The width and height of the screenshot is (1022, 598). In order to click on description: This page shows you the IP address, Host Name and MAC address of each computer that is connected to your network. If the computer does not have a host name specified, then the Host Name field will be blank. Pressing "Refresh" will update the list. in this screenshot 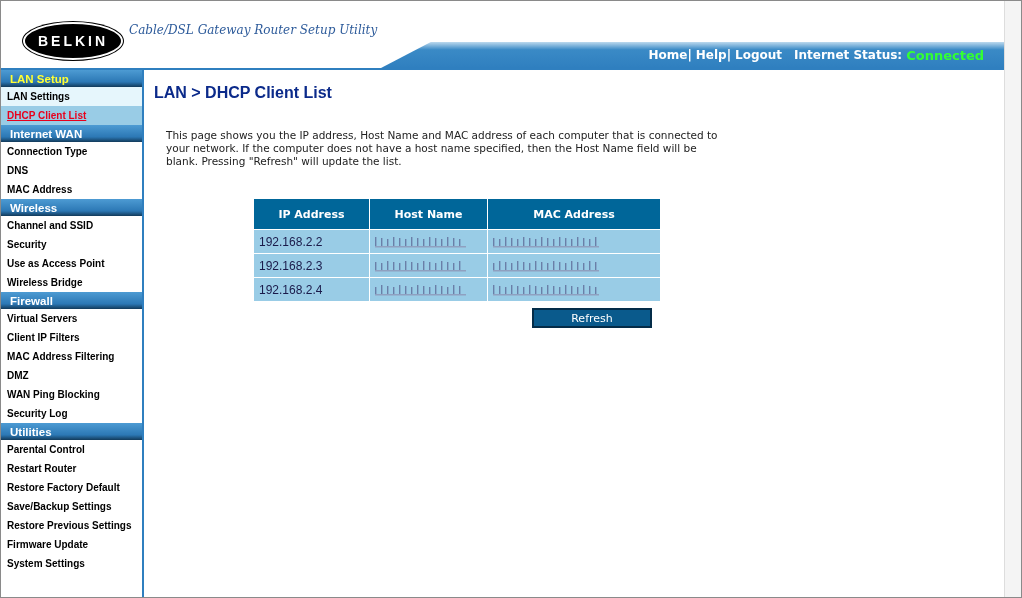, I will do `click(442, 148)`.